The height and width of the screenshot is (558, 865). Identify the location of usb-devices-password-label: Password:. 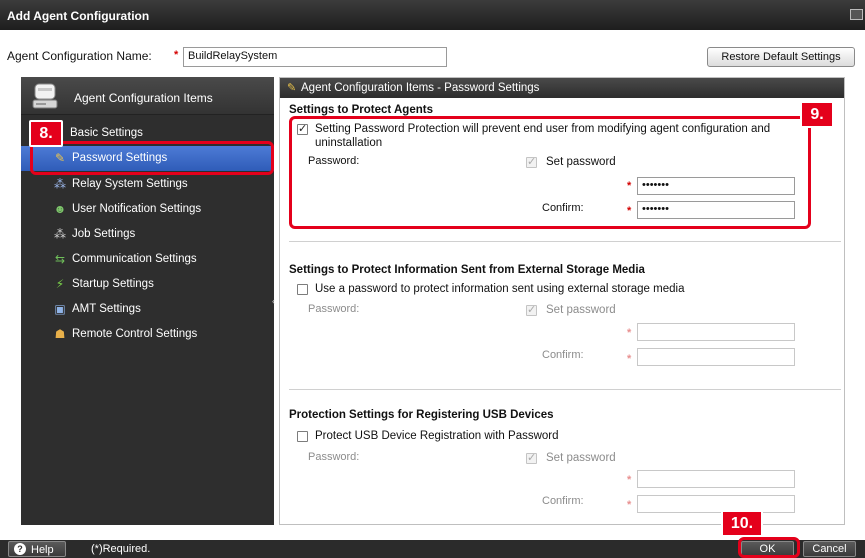
(334, 457).